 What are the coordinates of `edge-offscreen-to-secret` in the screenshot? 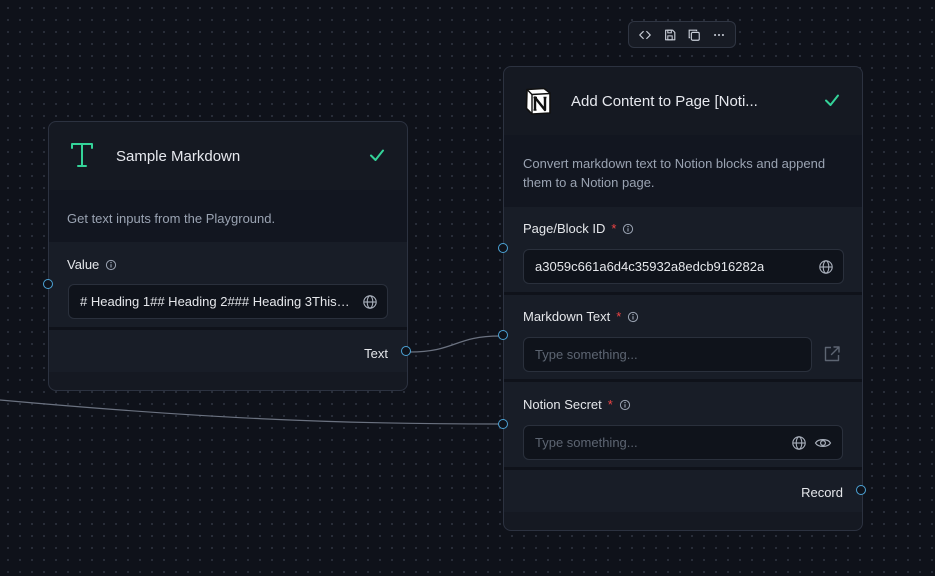 It's located at (250, 412).